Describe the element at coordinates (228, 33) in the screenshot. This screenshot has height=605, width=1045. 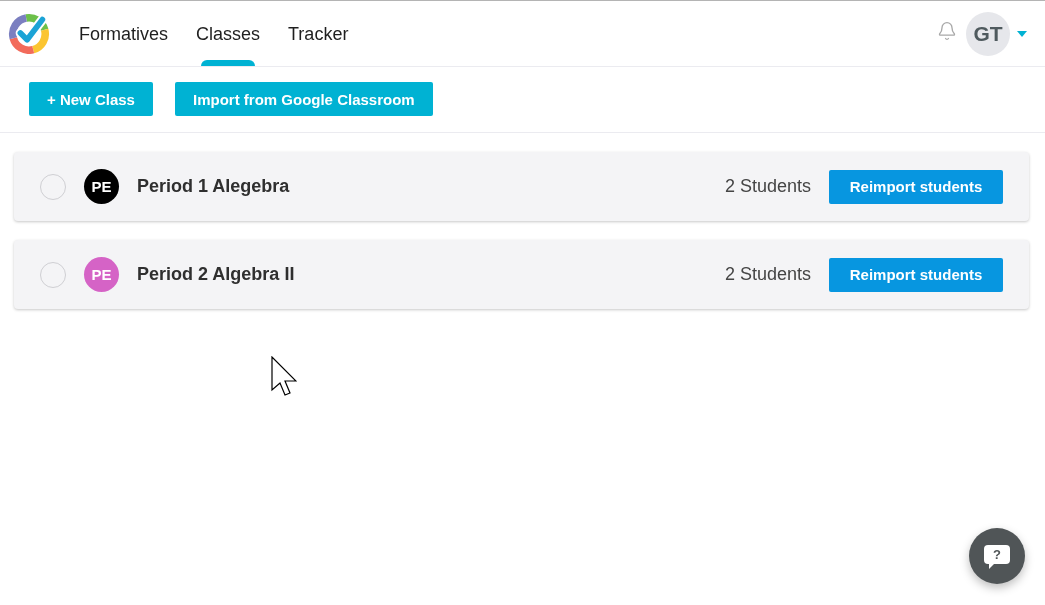
I see `nav-tab: Classes` at that location.